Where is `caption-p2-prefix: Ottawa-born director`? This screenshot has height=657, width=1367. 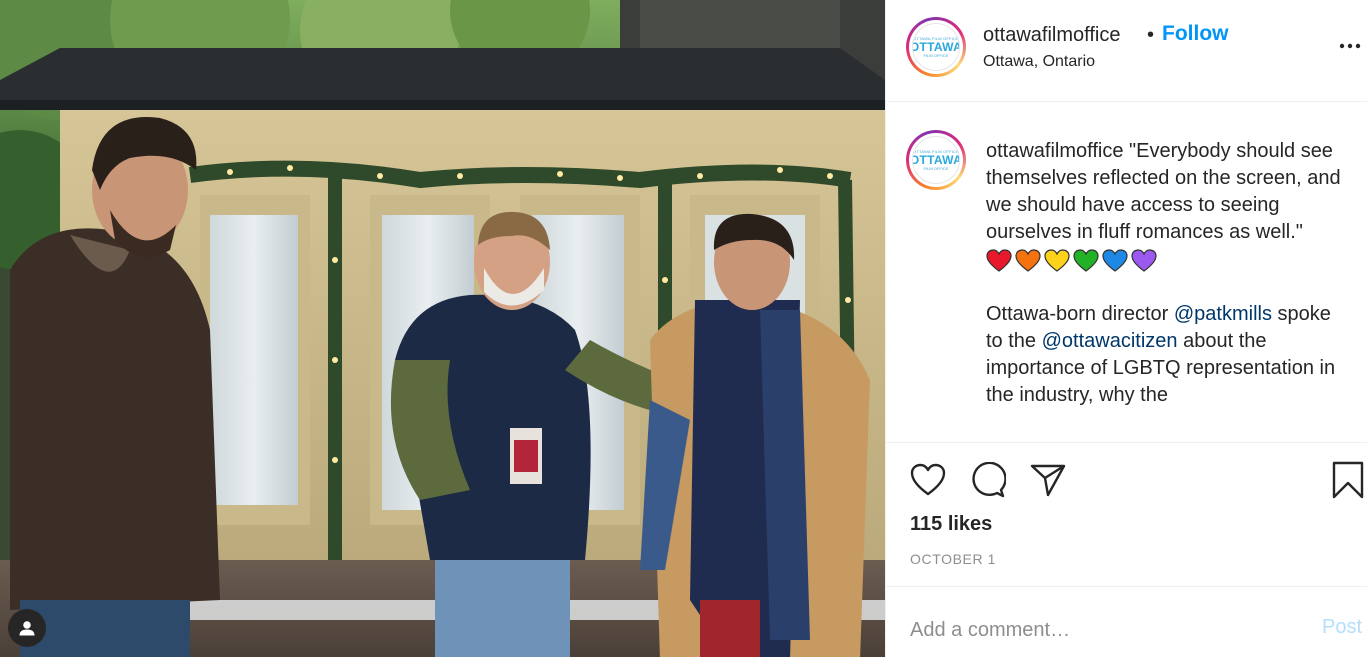 caption-p2-prefix: Ottawa-born director is located at coordinates (1080, 314).